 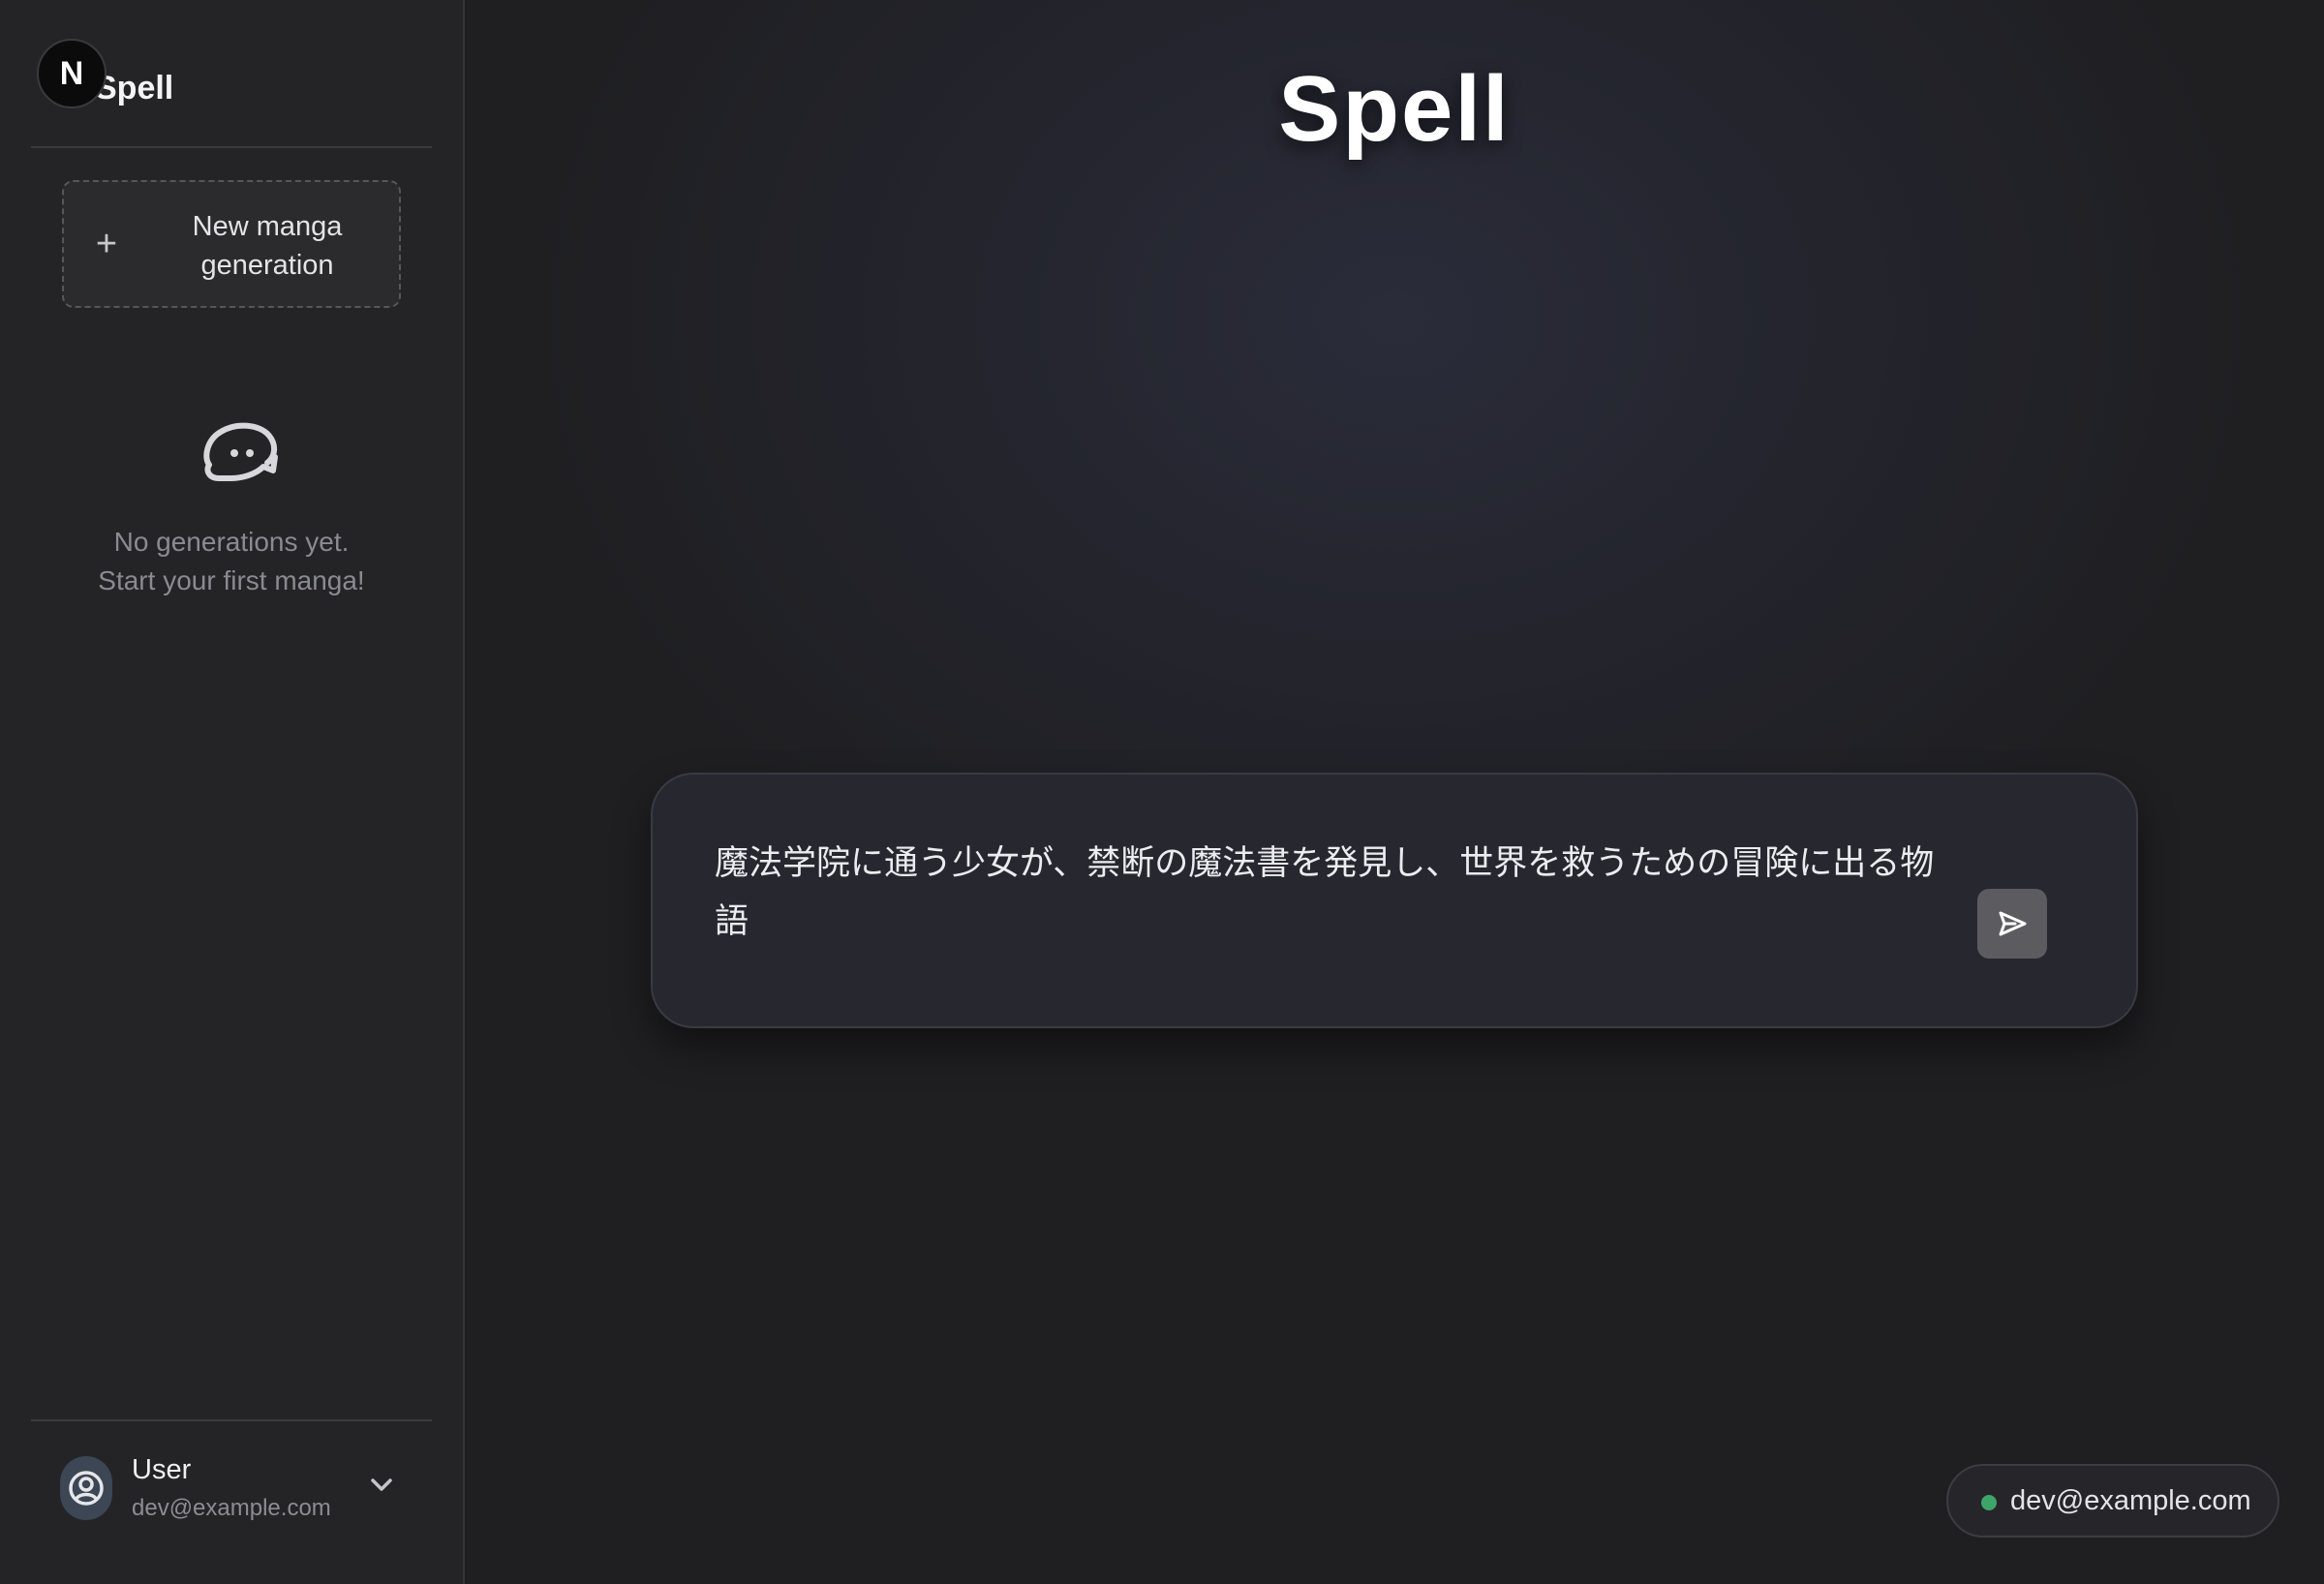 I want to click on prompt-input: 魔法学院に通う少女が、禁断の魔法書を発見し、世界を救うための冒険に出る物語, so click(x=1335, y=893).